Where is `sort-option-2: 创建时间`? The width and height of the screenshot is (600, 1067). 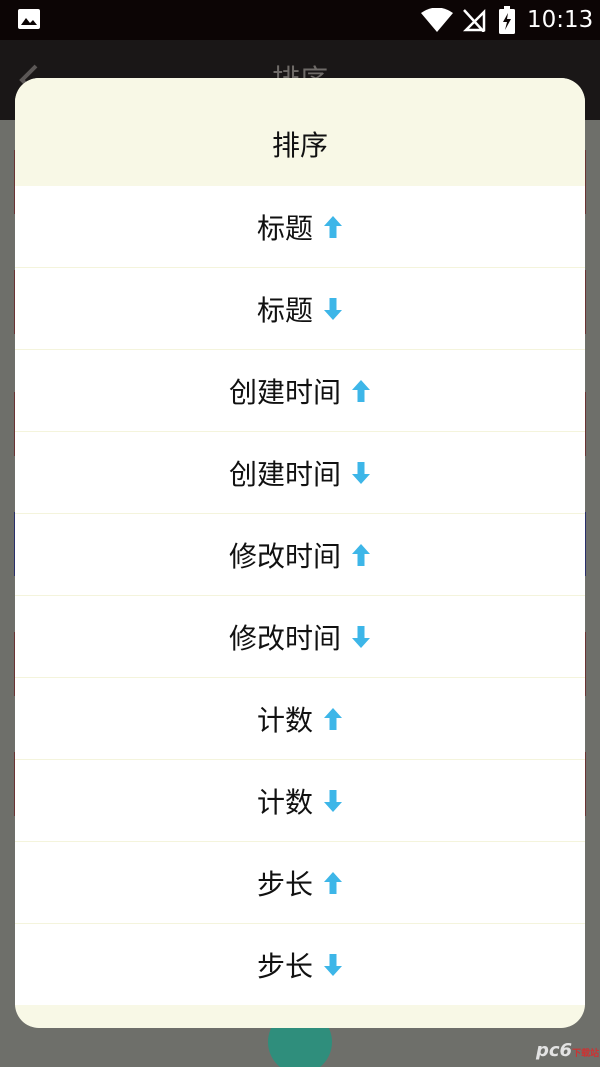 sort-option-2: 创建时间 is located at coordinates (300, 391).